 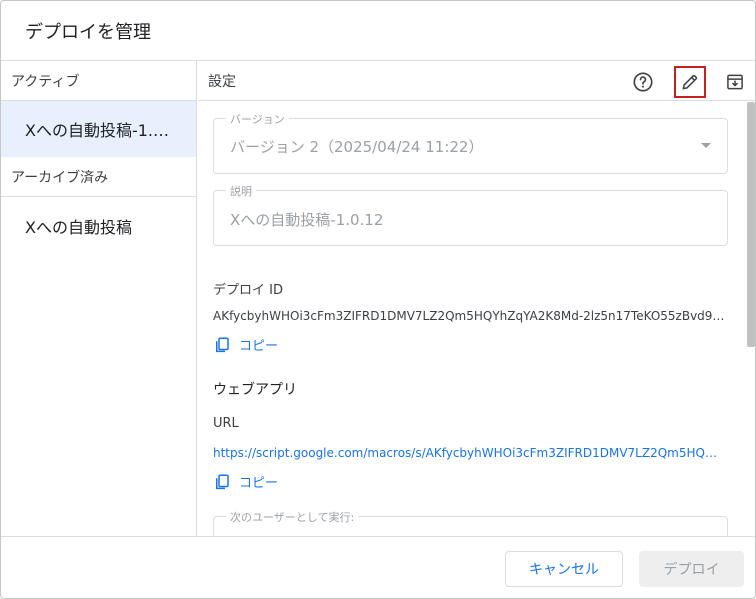 I want to click on edit-button, so click(x=690, y=82).